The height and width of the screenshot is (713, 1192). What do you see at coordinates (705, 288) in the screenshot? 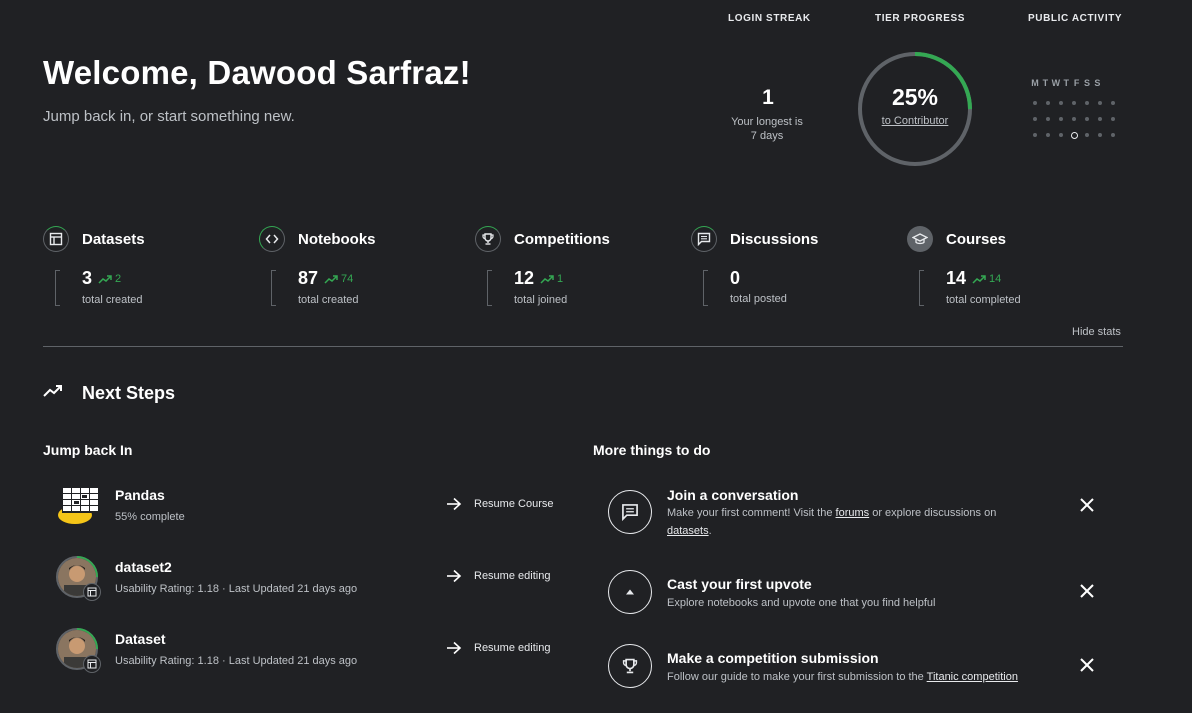
I see `discussions-stat-bracket` at bounding box center [705, 288].